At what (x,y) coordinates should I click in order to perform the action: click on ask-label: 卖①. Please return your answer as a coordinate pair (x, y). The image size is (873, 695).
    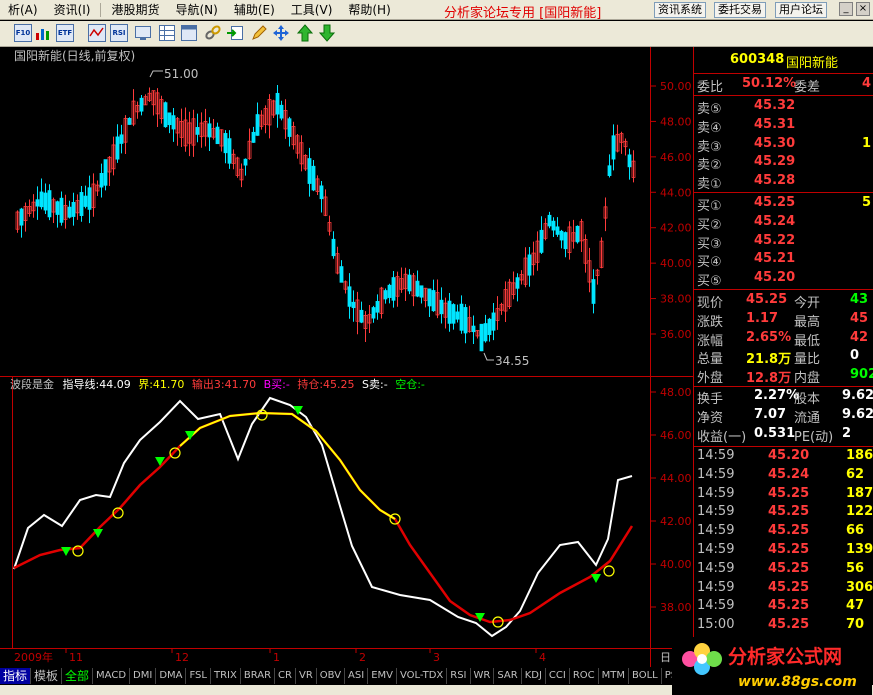
    Looking at the image, I should click on (709, 185).